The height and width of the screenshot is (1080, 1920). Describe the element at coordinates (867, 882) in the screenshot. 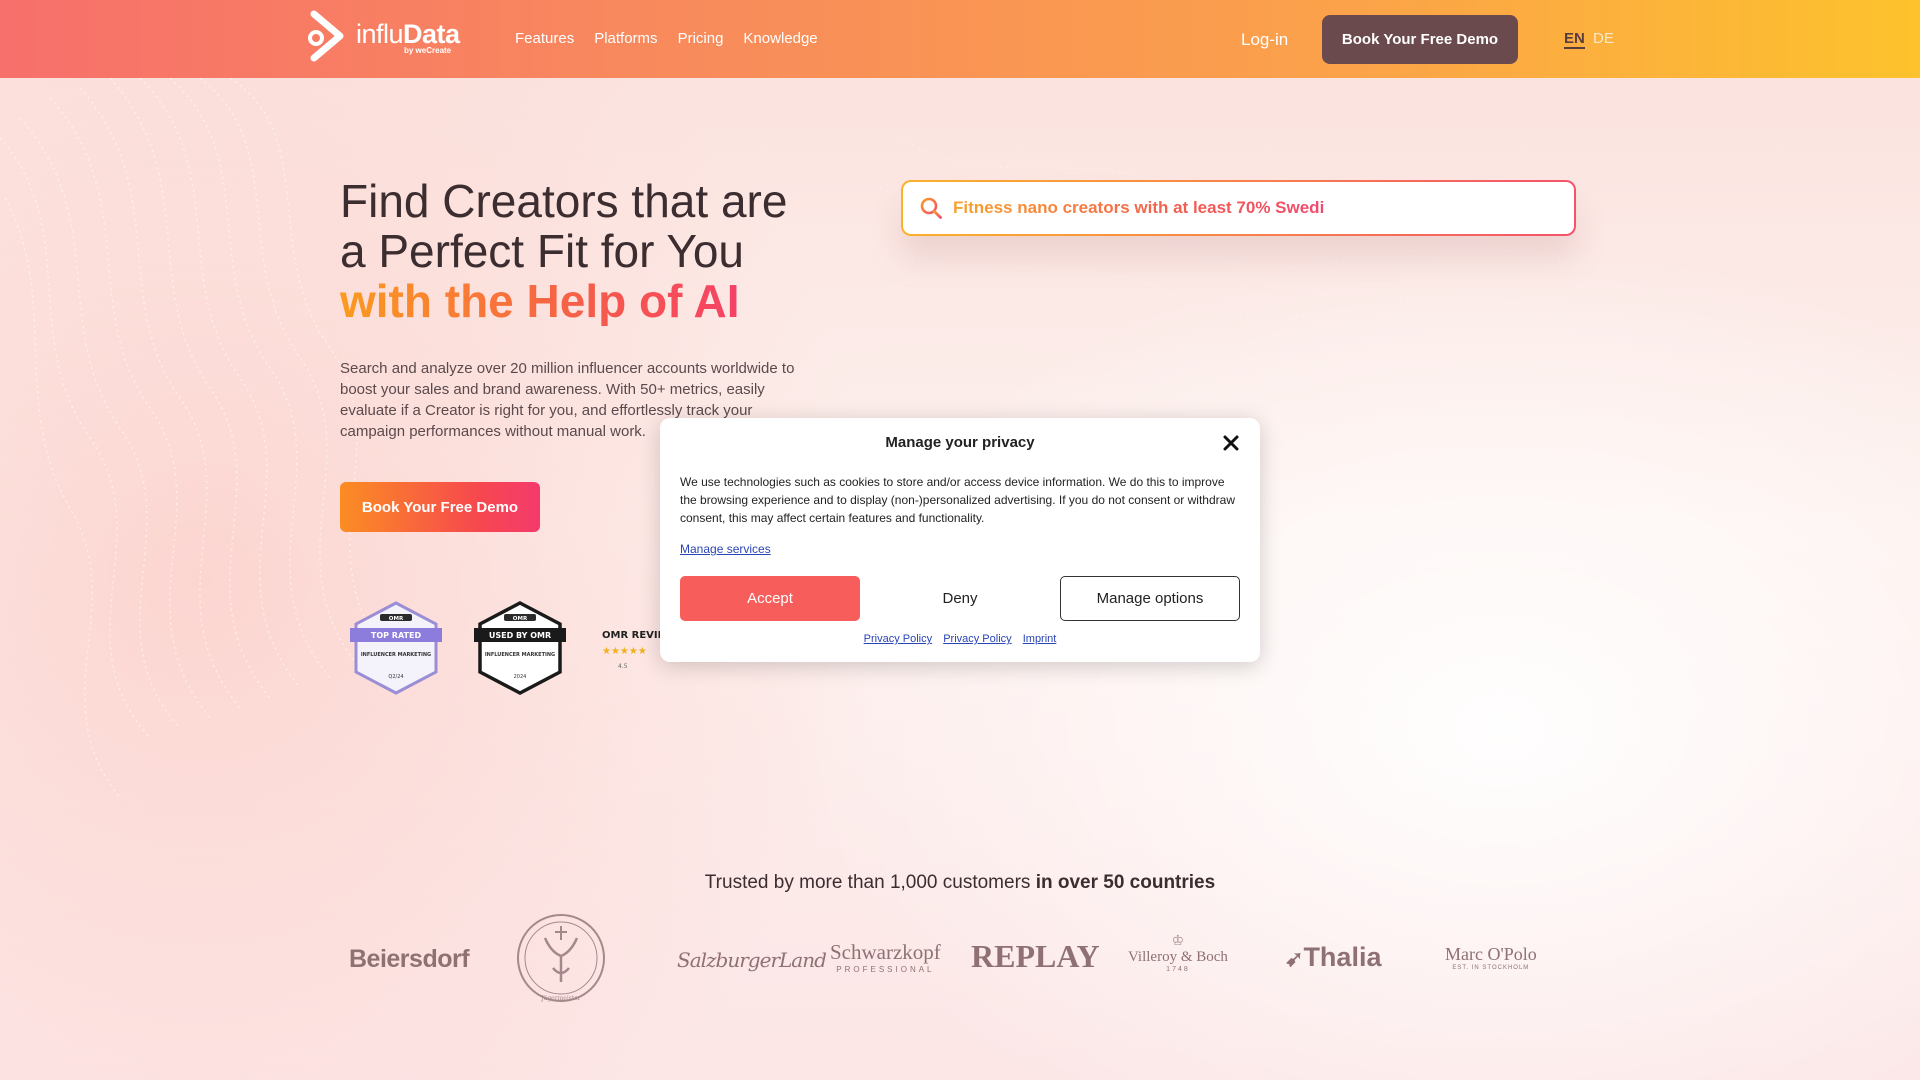

I see `trusted-text: Trusted by more than 1,000 customers` at that location.